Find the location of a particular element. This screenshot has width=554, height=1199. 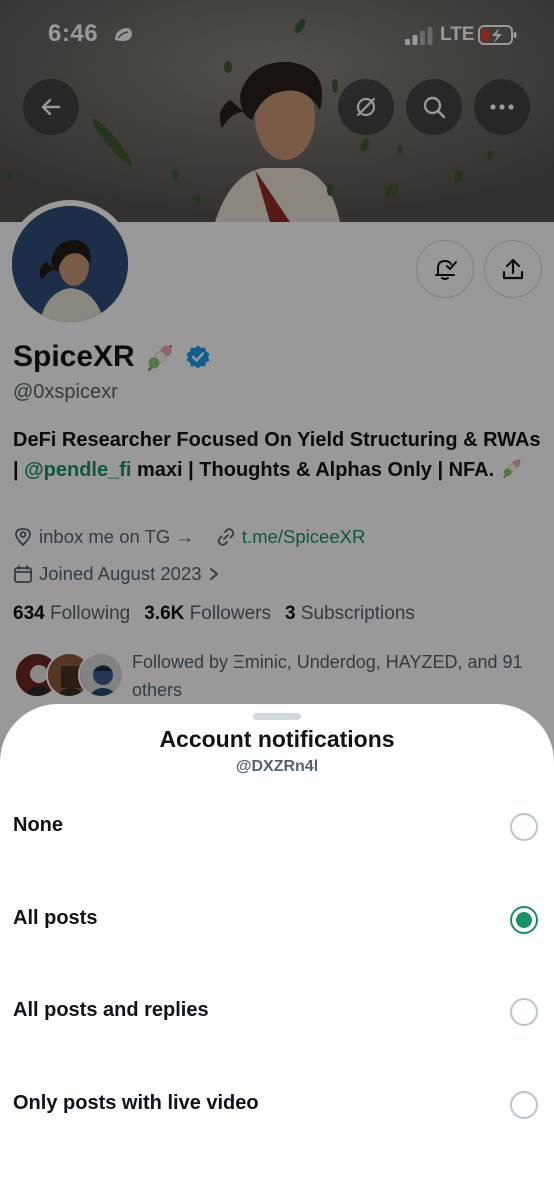

option-label: All posts and replies is located at coordinates (111, 1010).